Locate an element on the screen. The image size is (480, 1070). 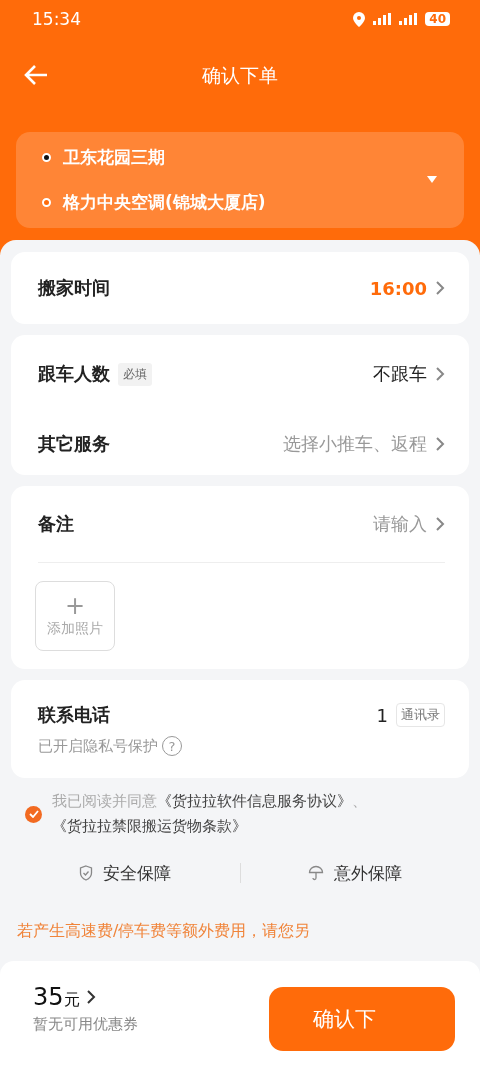
check-icon is located at coordinates (33, 814).